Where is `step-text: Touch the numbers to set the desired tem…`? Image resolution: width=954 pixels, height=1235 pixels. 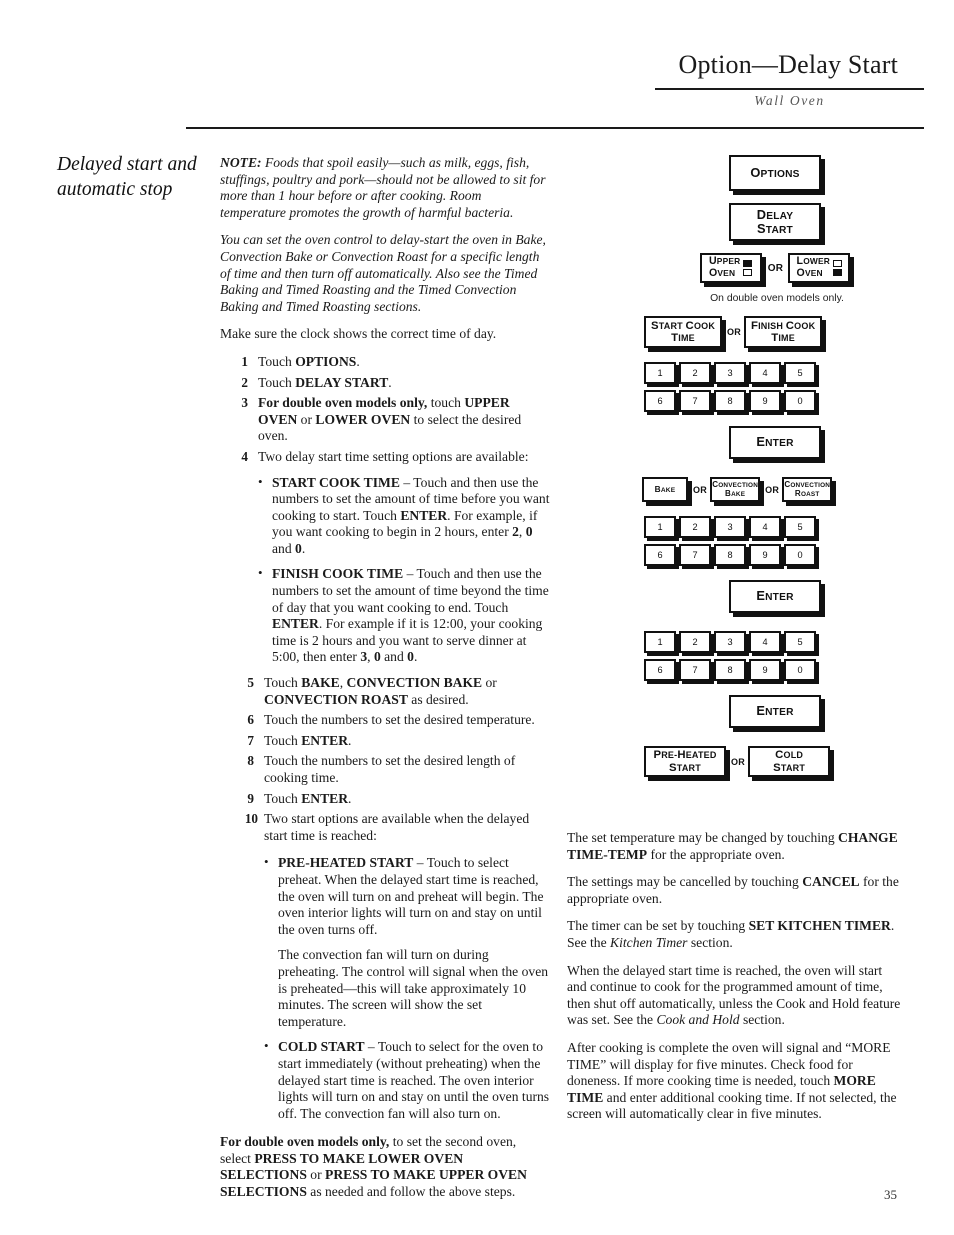 step-text: Touch the numbers to set the desired tem… is located at coordinates (399, 720).